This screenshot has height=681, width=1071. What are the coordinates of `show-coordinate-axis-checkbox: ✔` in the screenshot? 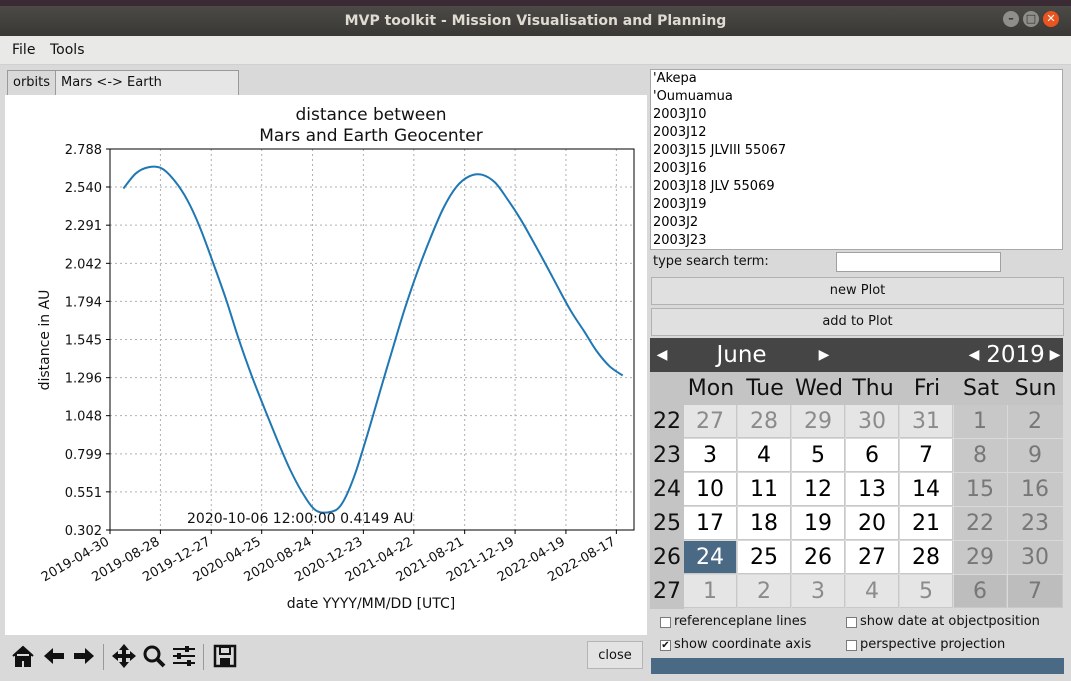 It's located at (665, 645).